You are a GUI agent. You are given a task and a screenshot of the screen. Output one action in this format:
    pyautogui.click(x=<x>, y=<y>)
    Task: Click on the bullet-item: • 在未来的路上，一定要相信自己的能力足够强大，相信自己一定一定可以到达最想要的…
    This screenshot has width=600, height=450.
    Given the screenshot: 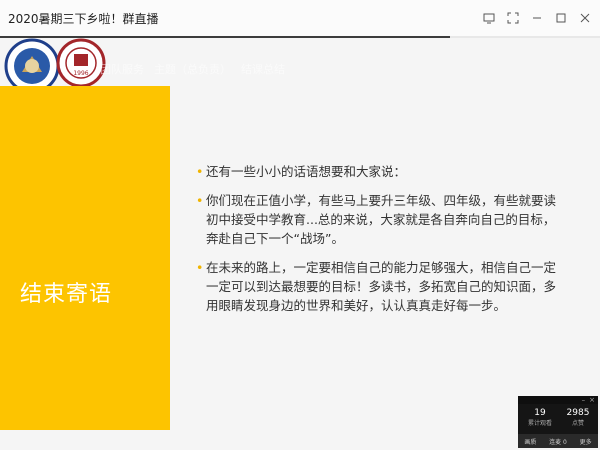 What is the action you would take?
    pyautogui.click(x=376, y=286)
    